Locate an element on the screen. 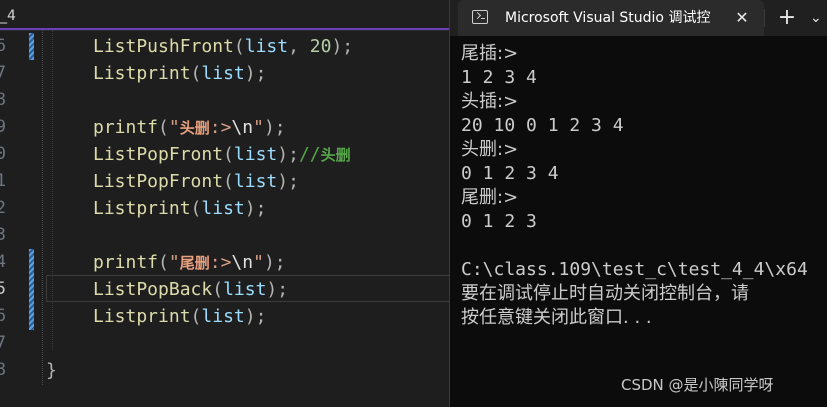 The width and height of the screenshot is (827, 407). console-output-line: 20 10 0 1 2 3 4 is located at coordinates (542, 125).